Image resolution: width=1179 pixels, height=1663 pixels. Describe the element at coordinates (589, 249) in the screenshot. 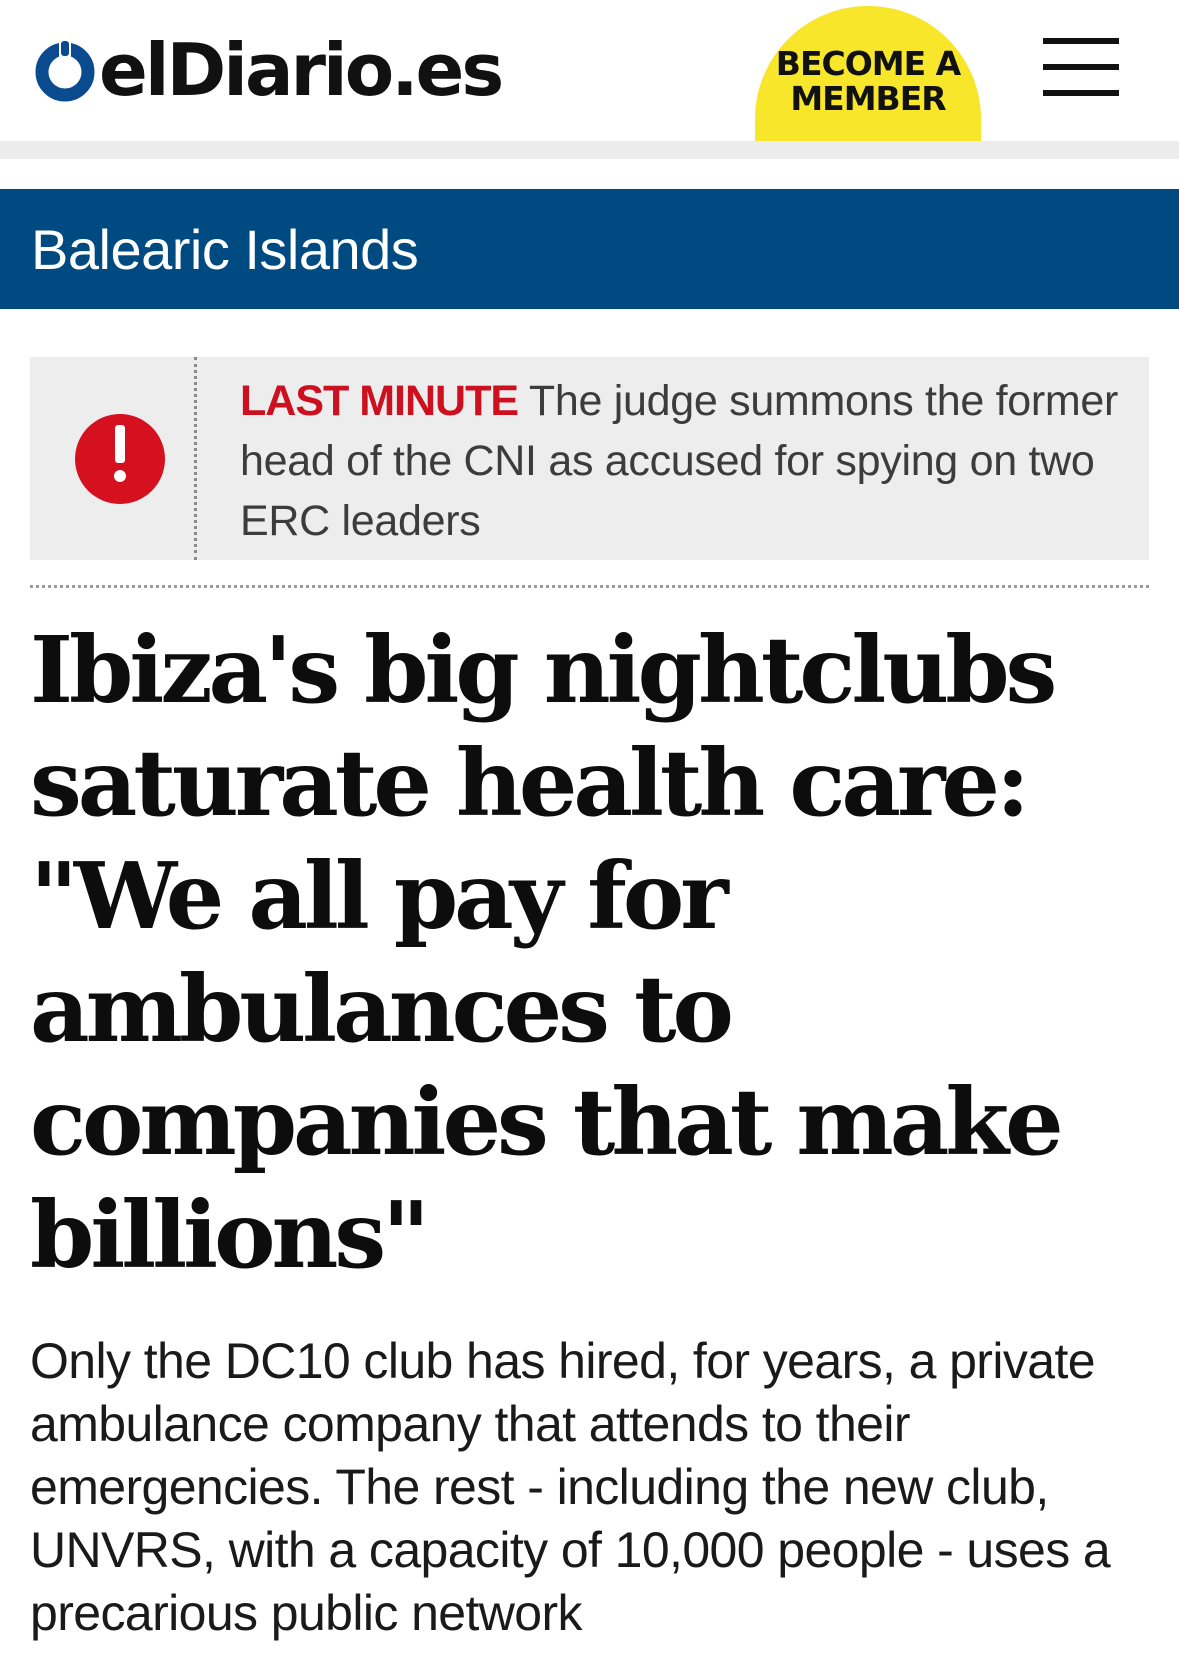

I see `section-banner: Balearic Islands` at that location.